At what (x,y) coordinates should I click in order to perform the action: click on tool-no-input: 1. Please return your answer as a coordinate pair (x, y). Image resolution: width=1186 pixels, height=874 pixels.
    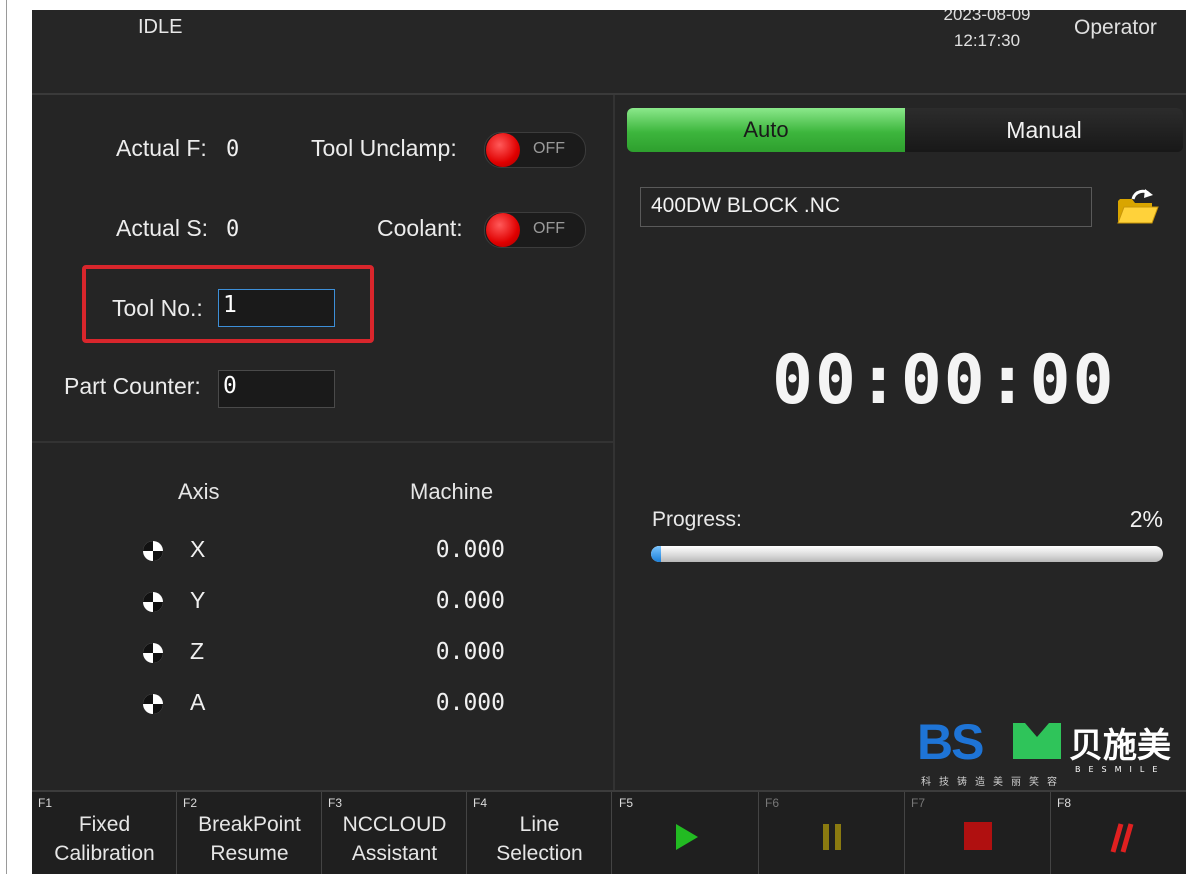
    Looking at the image, I should click on (276, 308).